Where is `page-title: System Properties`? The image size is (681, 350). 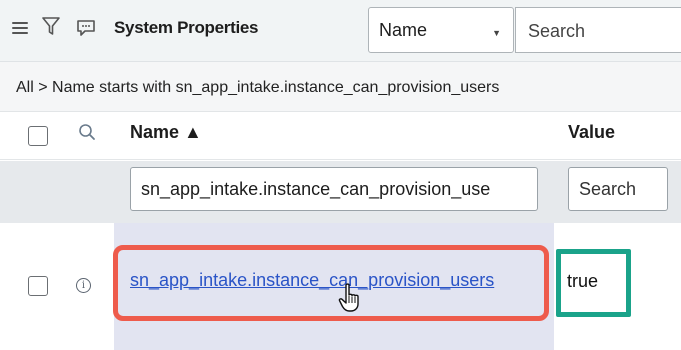
page-title: System Properties is located at coordinates (186, 27).